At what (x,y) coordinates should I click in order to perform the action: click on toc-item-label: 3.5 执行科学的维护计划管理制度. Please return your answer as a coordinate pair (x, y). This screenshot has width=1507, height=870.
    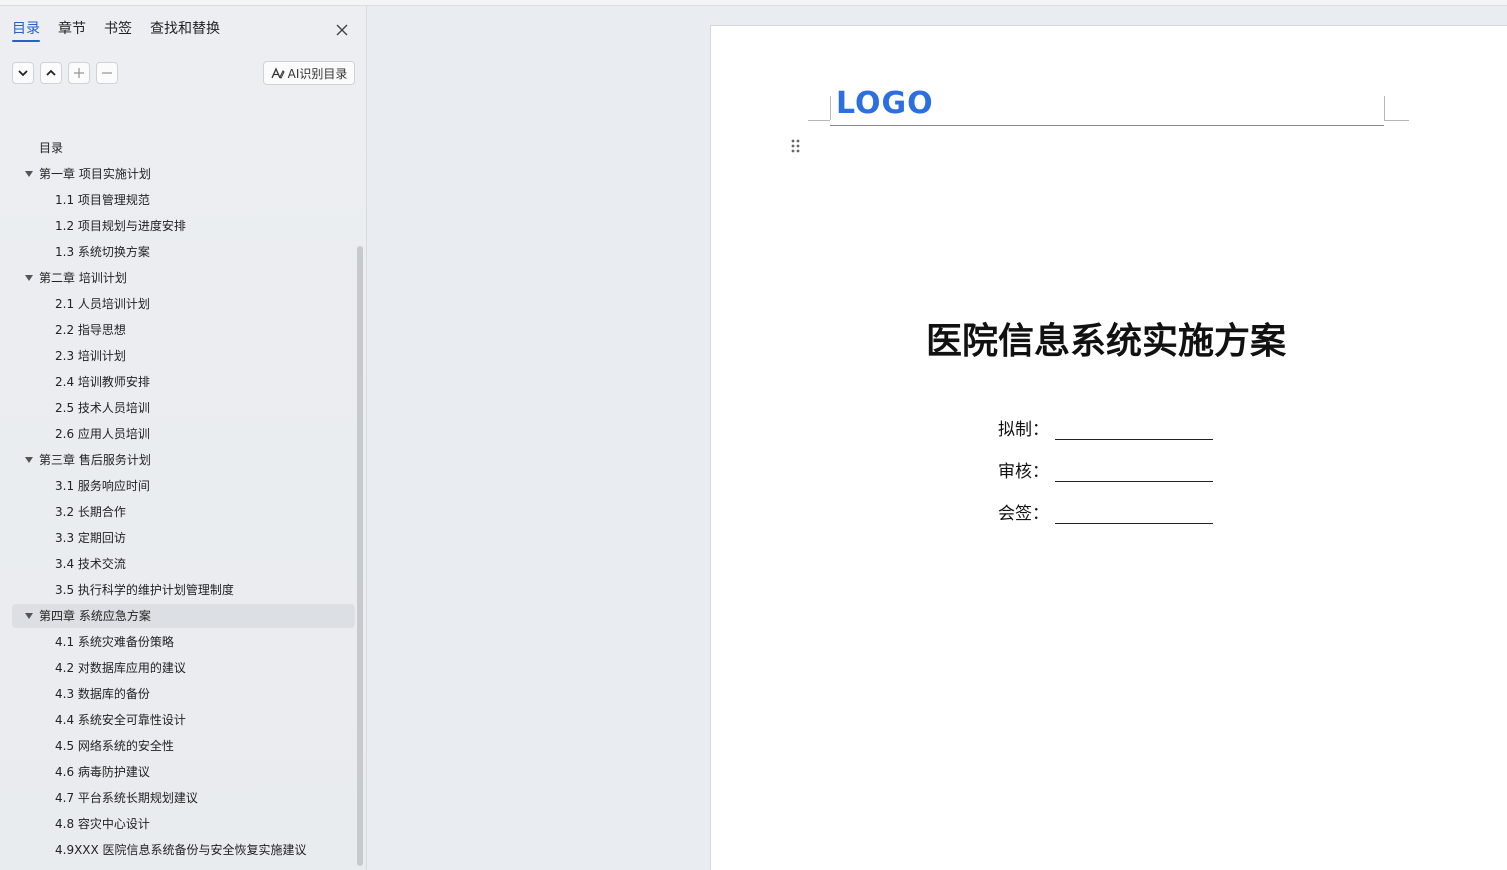
    Looking at the image, I should click on (144, 590).